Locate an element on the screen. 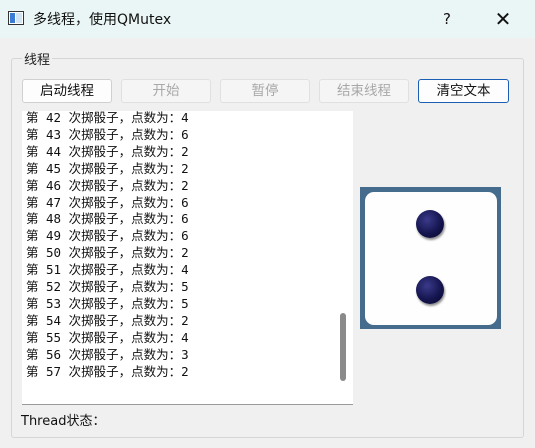  log-line: 第 44 次掷骰子，点数为：2 is located at coordinates (107, 151).